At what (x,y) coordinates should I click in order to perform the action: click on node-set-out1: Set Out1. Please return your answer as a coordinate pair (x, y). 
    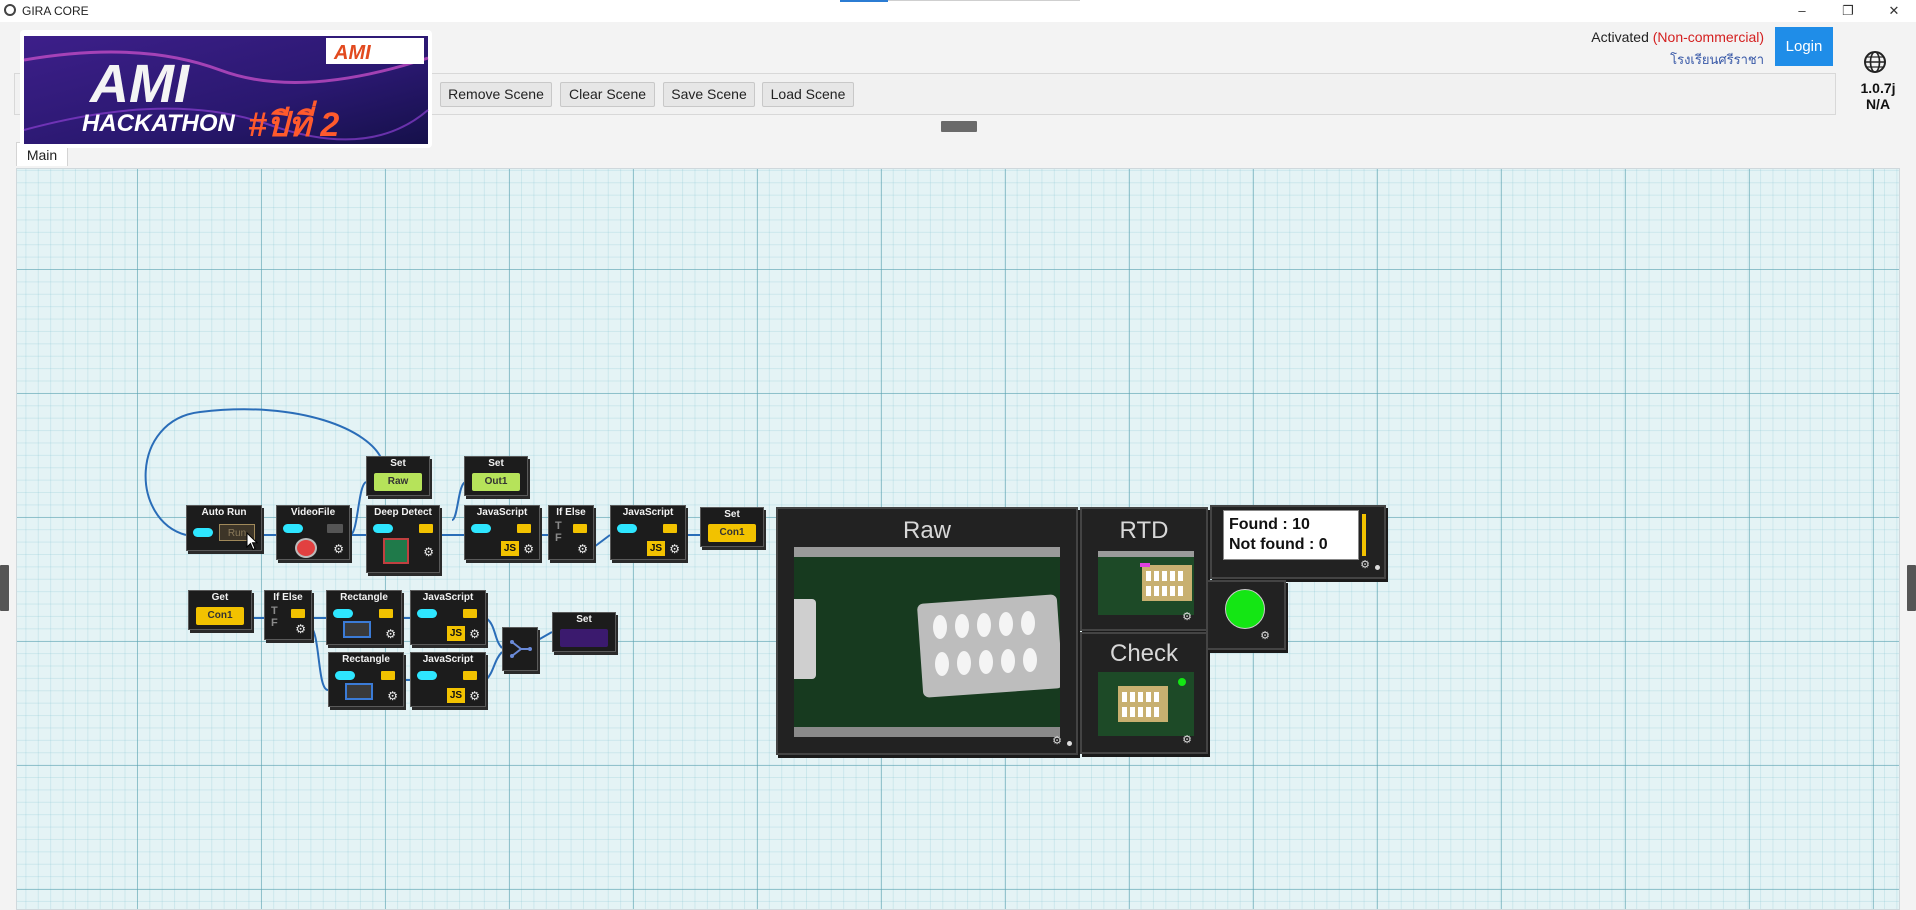
    Looking at the image, I should click on (496, 476).